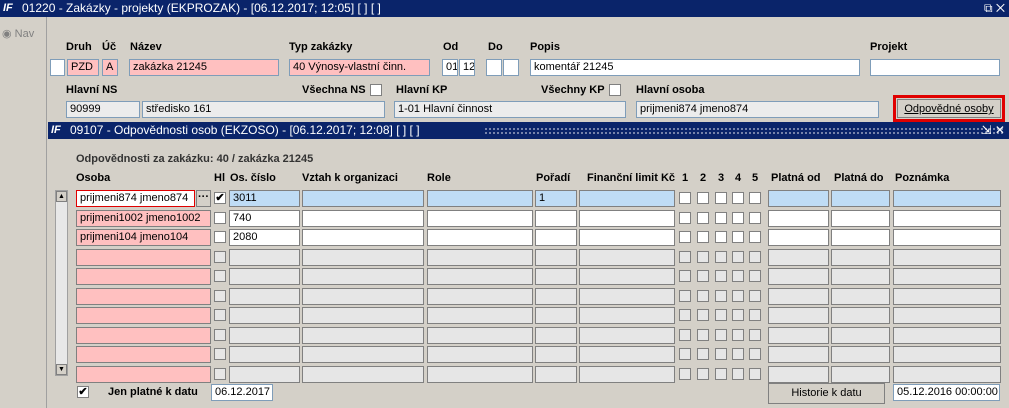  Describe the element at coordinates (359, 67) in the screenshot. I see `typ-zakazky-field: 40 Výnosy-vlastní činn.` at that location.